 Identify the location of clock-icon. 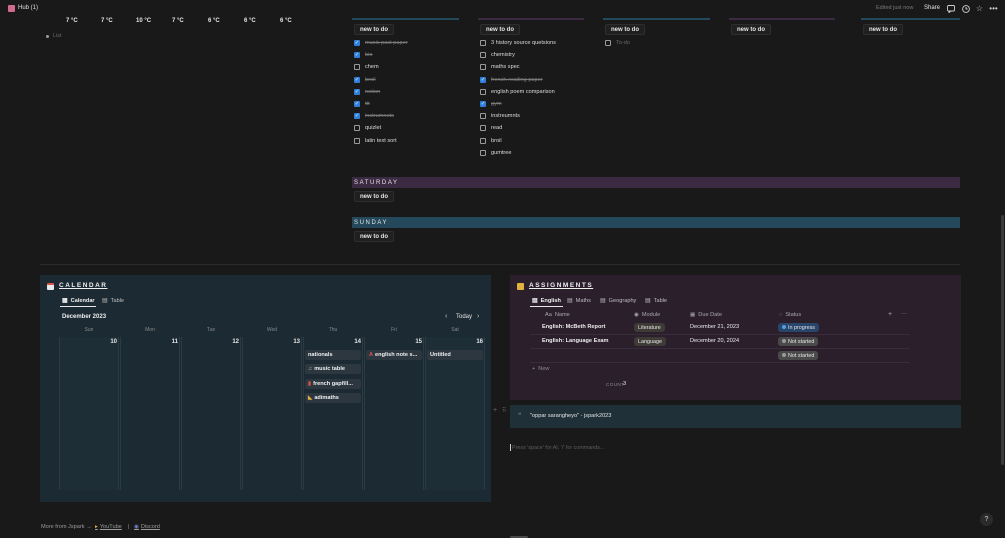
(965, 8).